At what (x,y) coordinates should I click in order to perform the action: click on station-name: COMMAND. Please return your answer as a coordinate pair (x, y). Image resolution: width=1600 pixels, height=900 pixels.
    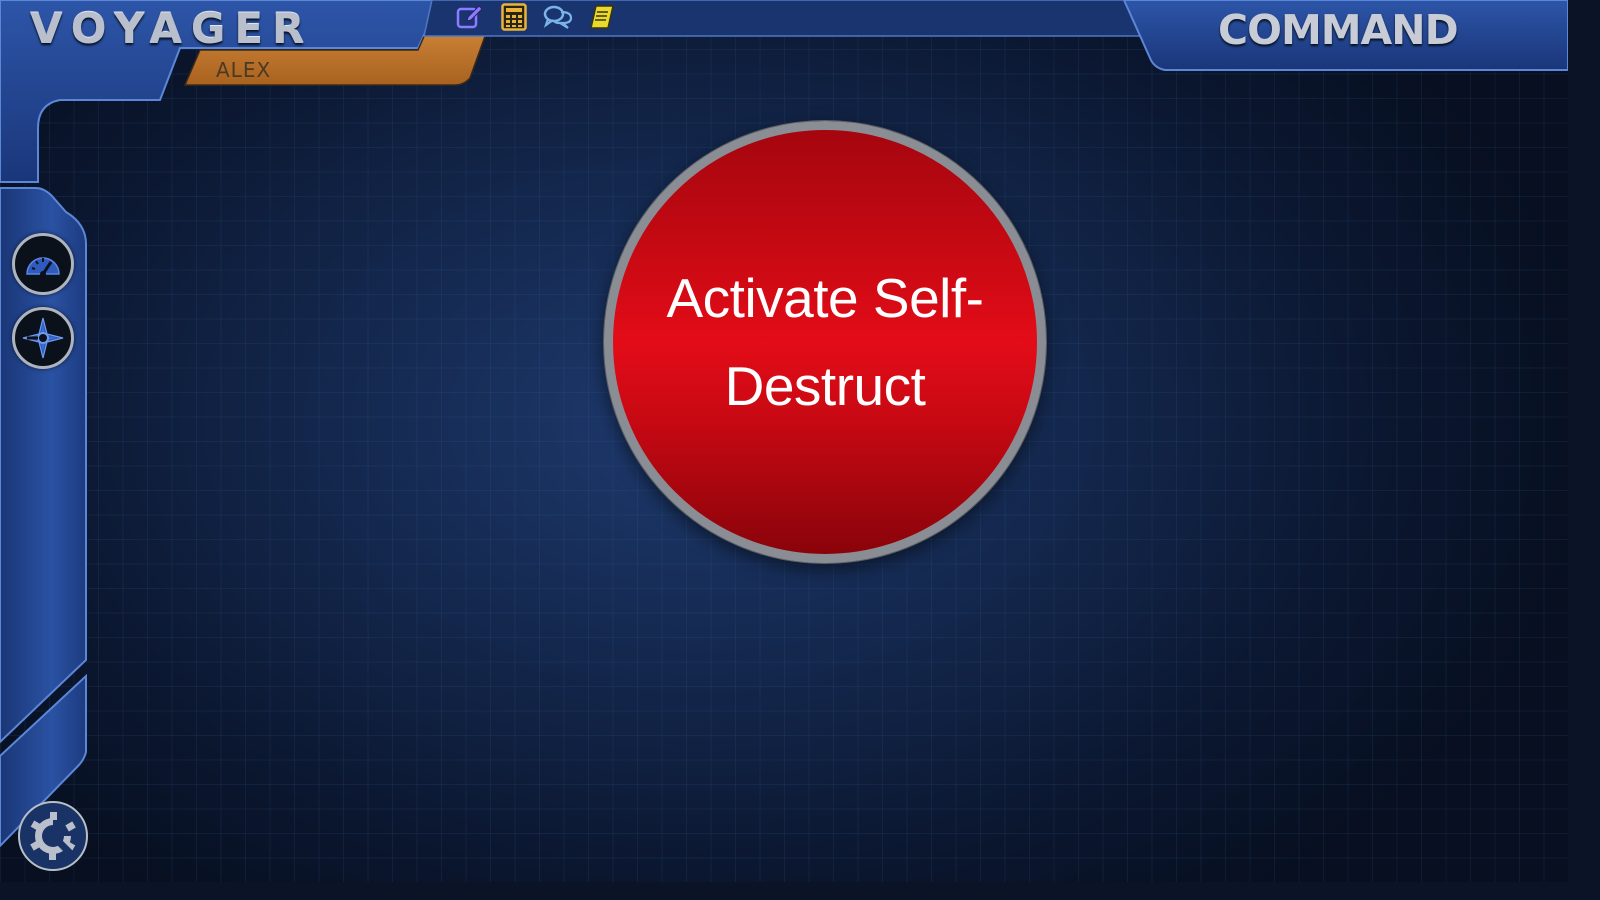
    Looking at the image, I should click on (1338, 30).